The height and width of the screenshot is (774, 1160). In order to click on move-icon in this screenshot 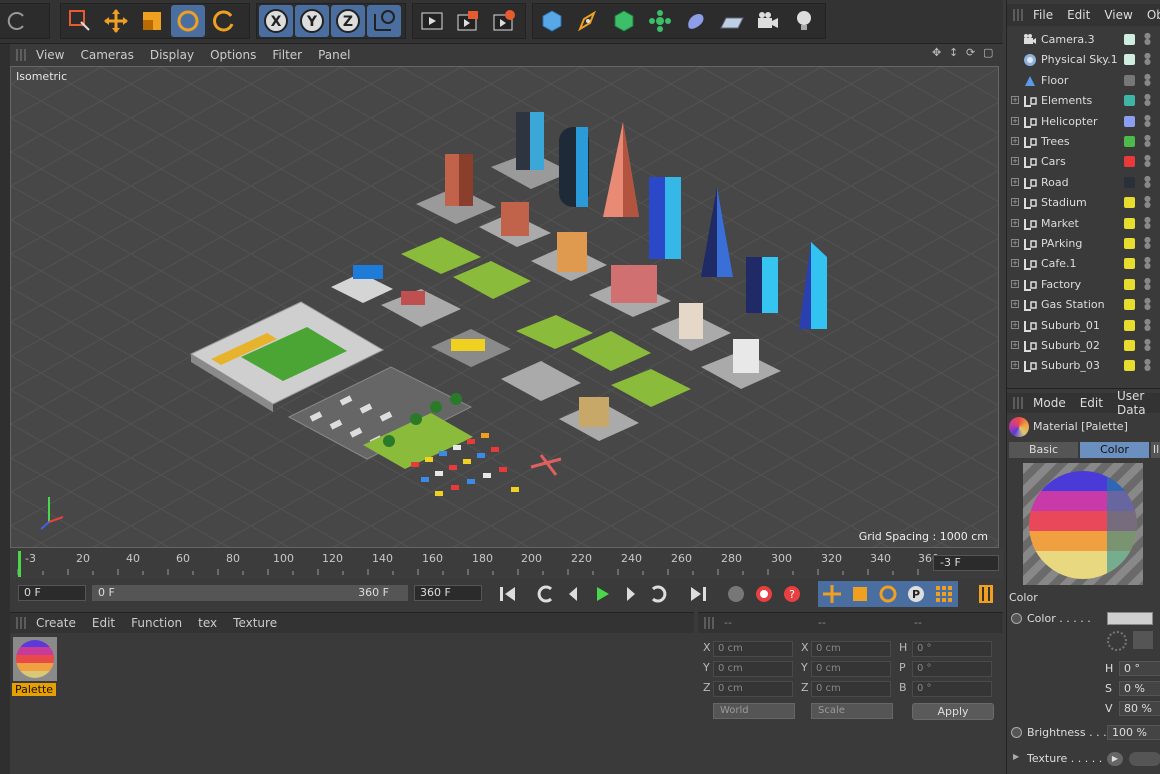, I will do `click(116, 21)`.